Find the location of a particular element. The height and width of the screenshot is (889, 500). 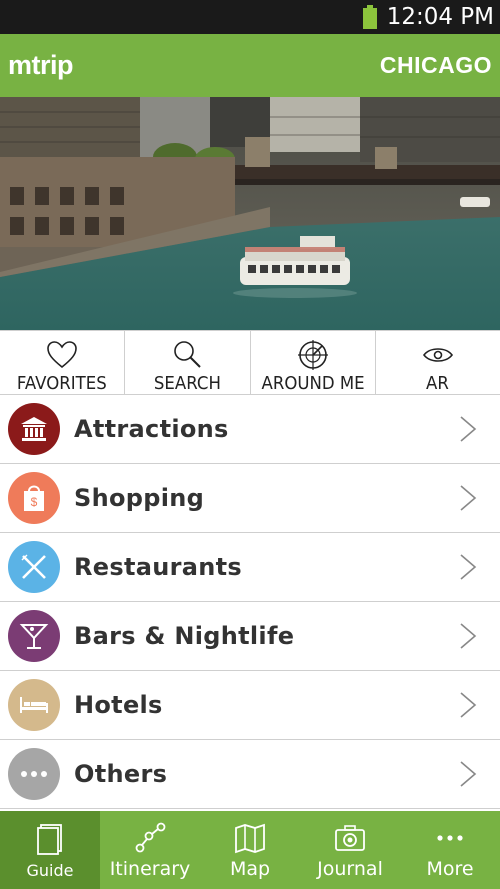

nav-itinerary: Itinerary is located at coordinates (150, 850).